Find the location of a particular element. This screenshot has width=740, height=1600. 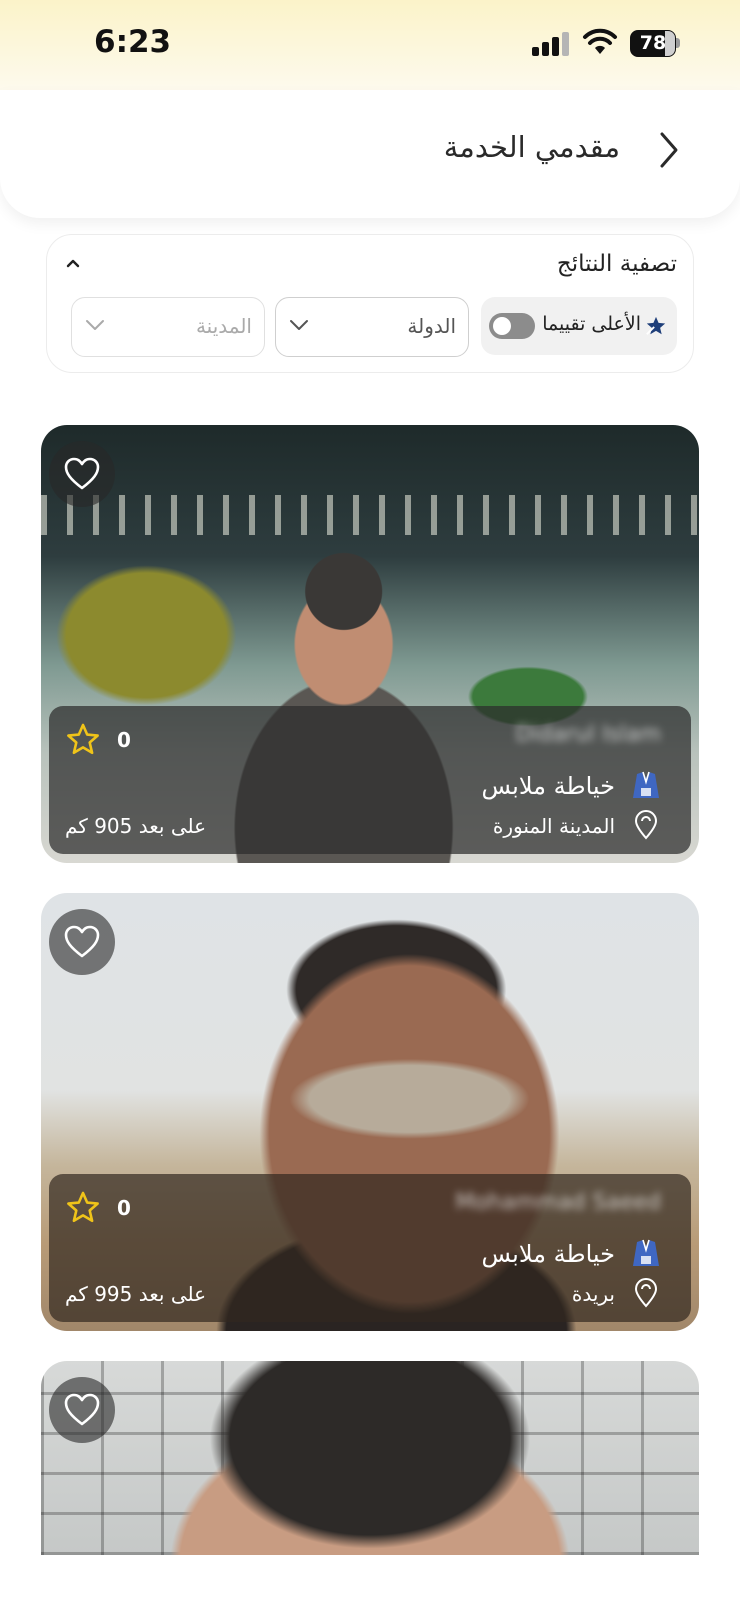

distance: على بعد 905 كم is located at coordinates (136, 826).